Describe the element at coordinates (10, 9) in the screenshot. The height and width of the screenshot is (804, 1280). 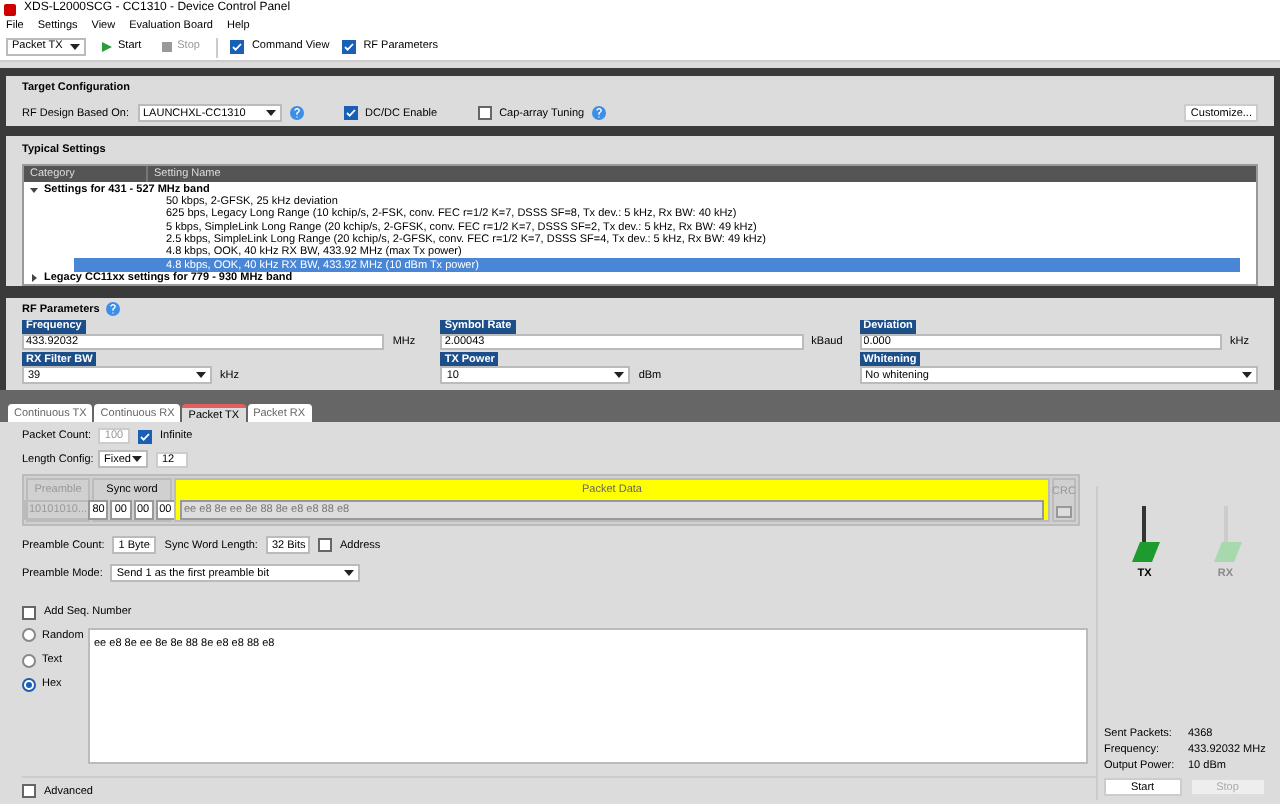
I see `app-logo-icon` at that location.